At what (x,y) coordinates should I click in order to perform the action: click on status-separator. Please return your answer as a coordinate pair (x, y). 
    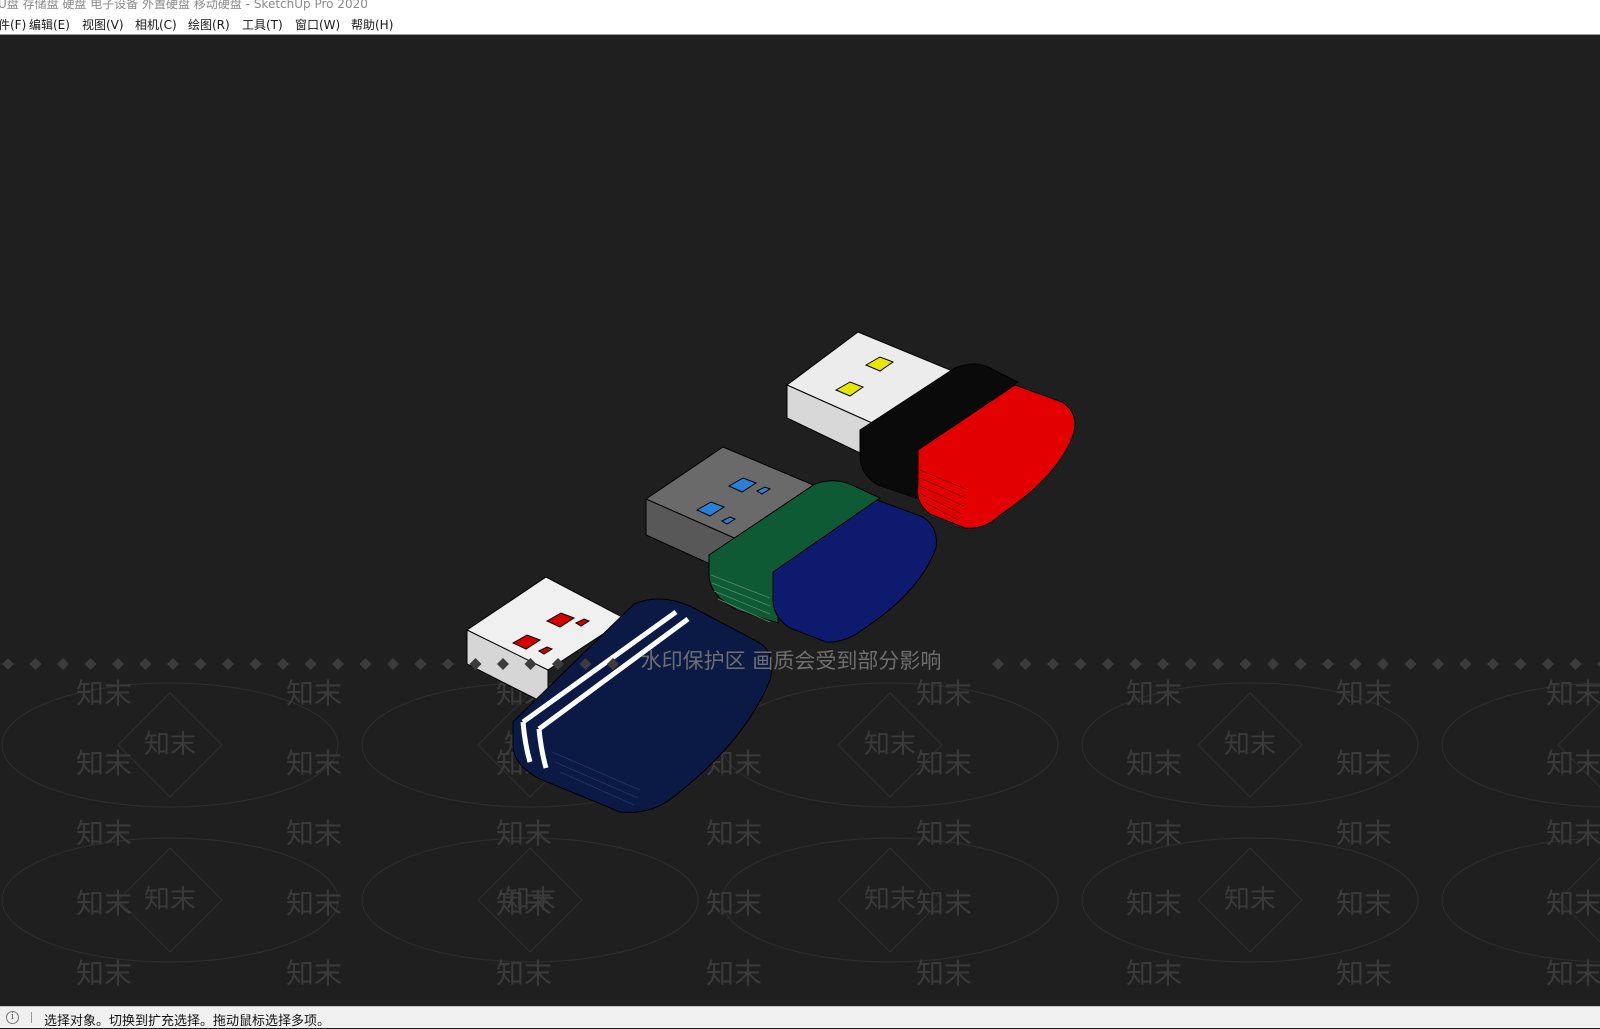
    Looking at the image, I should click on (31, 1017).